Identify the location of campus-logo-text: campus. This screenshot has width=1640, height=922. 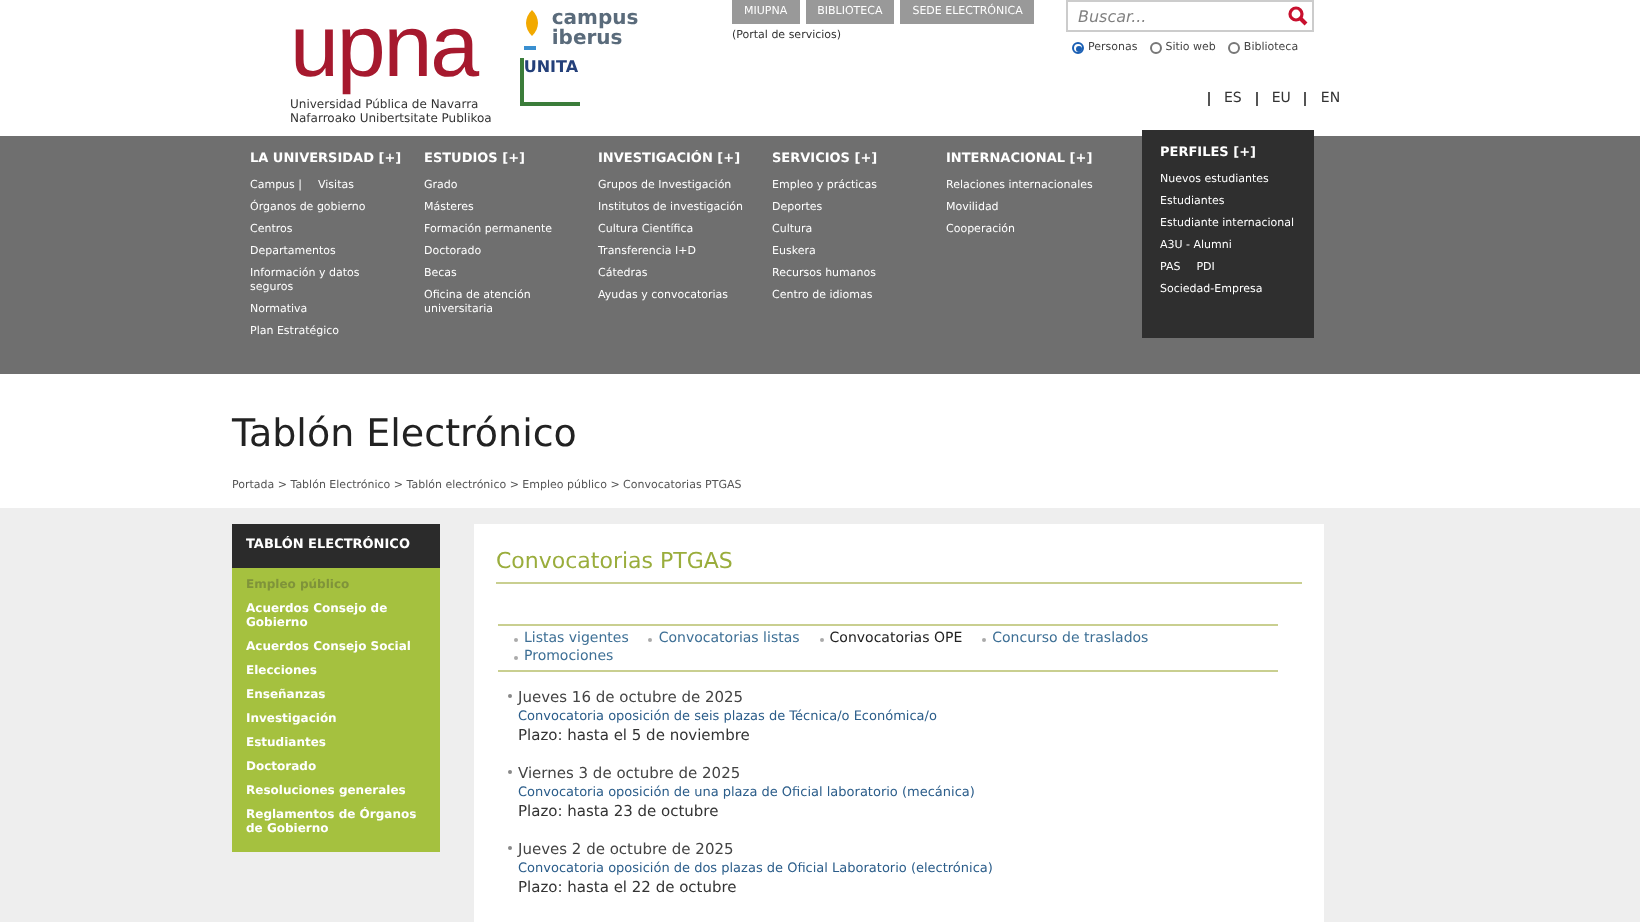
(595, 20).